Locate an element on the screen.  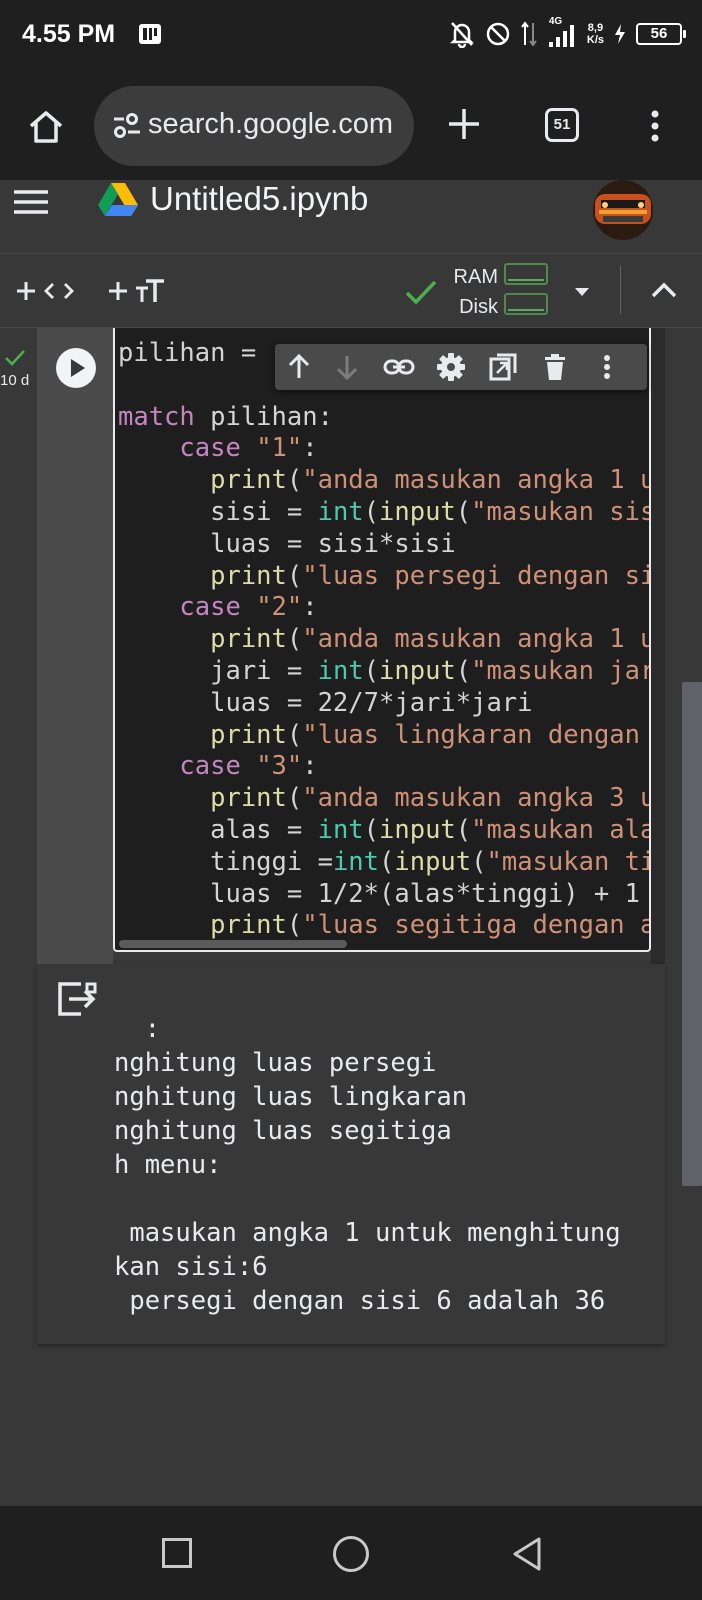
output-actions-icon is located at coordinates (77, 999).